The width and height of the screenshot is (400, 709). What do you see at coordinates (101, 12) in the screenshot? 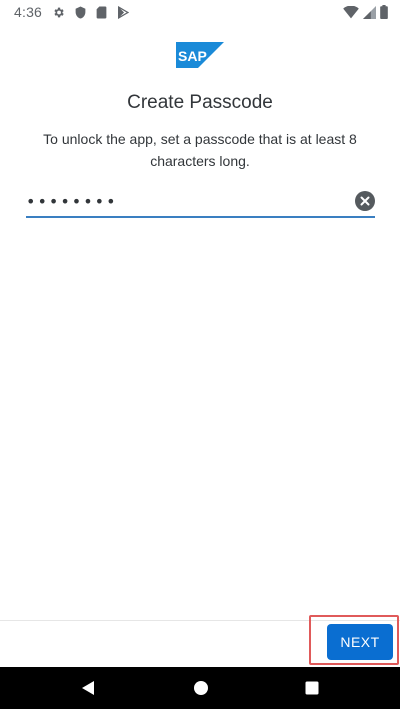
I see `sd-card-icon` at bounding box center [101, 12].